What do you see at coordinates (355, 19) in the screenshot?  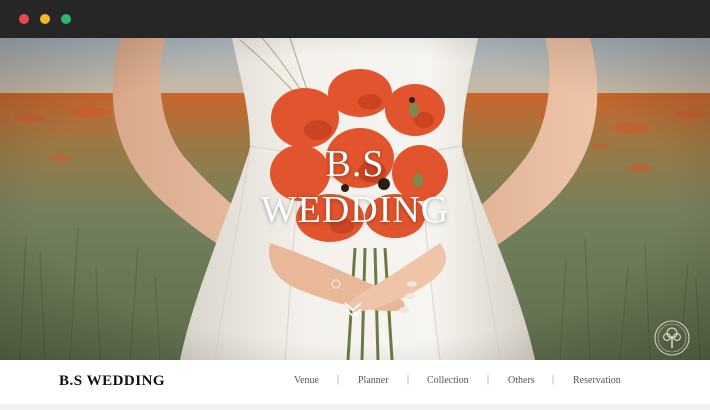 I see `title-bar` at bounding box center [355, 19].